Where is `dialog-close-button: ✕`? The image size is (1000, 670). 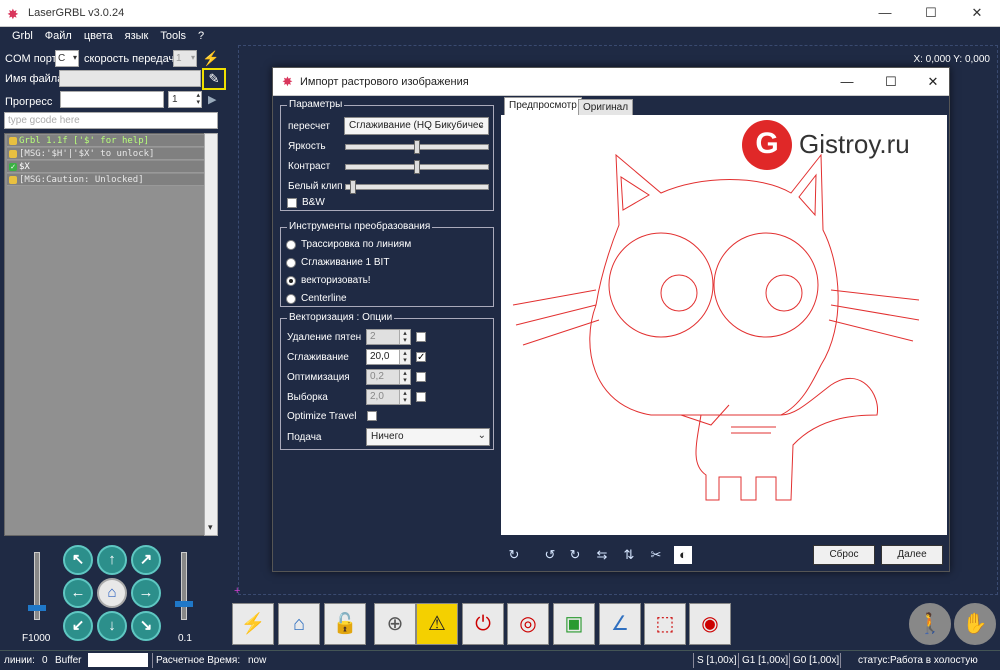
dialog-close-button: ✕ is located at coordinates (933, 81).